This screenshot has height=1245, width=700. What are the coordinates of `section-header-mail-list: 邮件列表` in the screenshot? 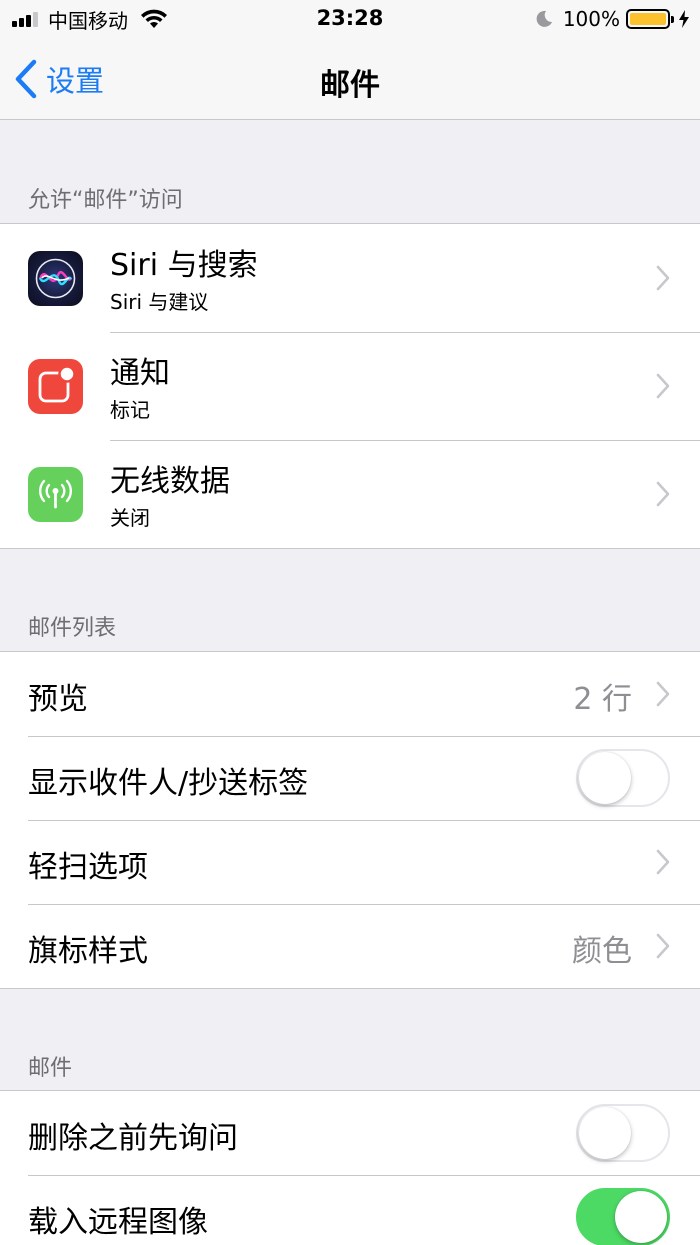 It's located at (72, 628).